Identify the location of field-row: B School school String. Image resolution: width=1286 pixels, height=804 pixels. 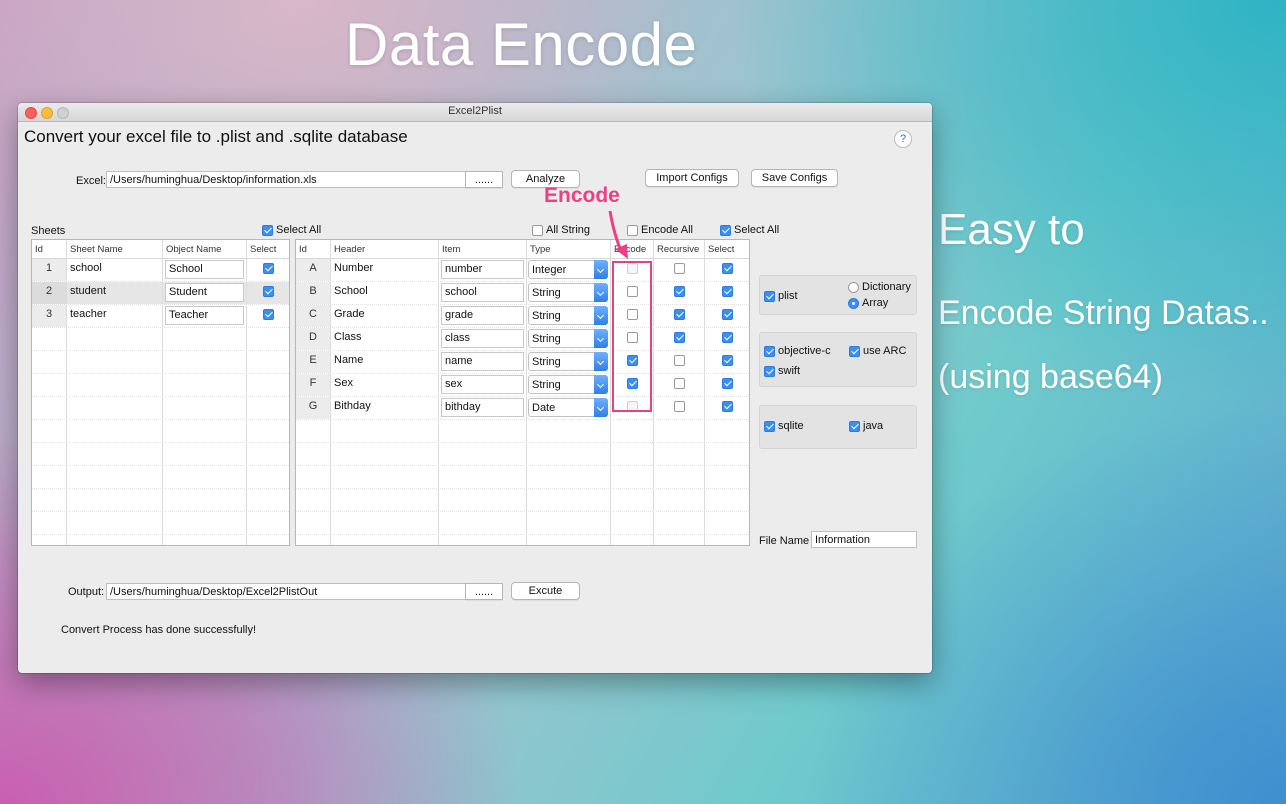
(522, 293).